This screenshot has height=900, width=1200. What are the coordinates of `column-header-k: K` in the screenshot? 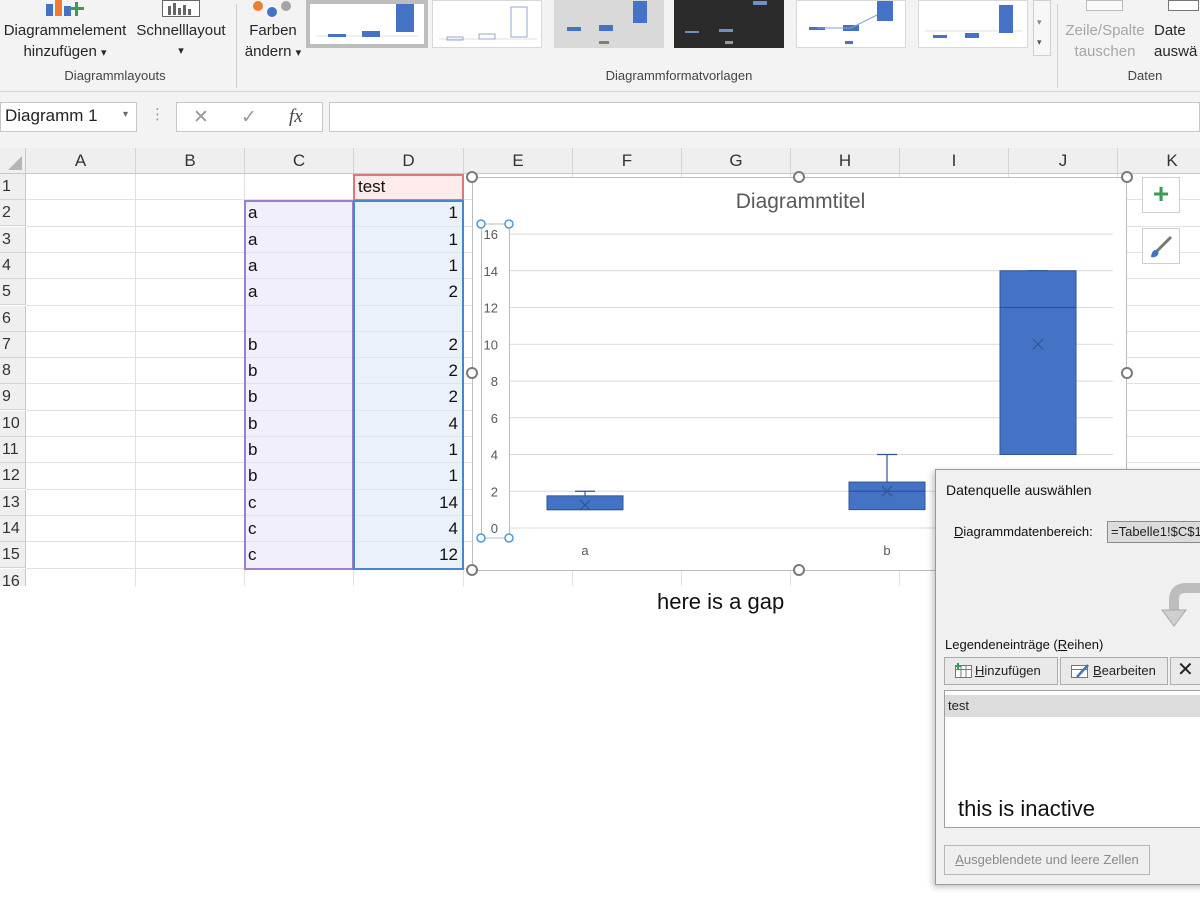 It's located at (1159, 161).